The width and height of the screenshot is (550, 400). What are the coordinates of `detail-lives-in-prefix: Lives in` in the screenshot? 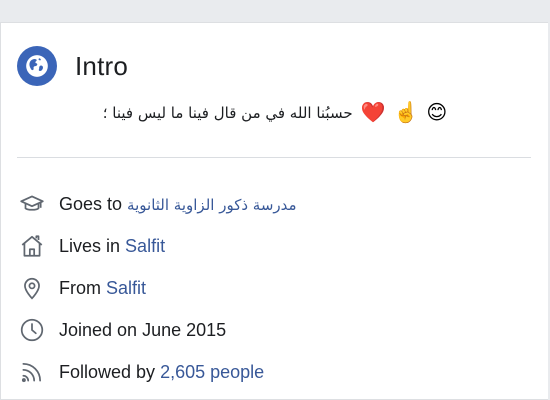 It's located at (92, 245).